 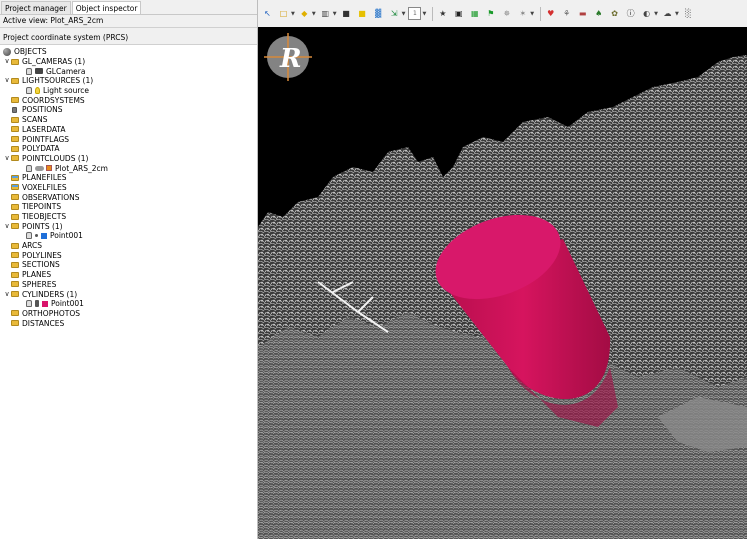 What do you see at coordinates (39, 284) in the screenshot?
I see `tree-item-label: SPHERES` at bounding box center [39, 284].